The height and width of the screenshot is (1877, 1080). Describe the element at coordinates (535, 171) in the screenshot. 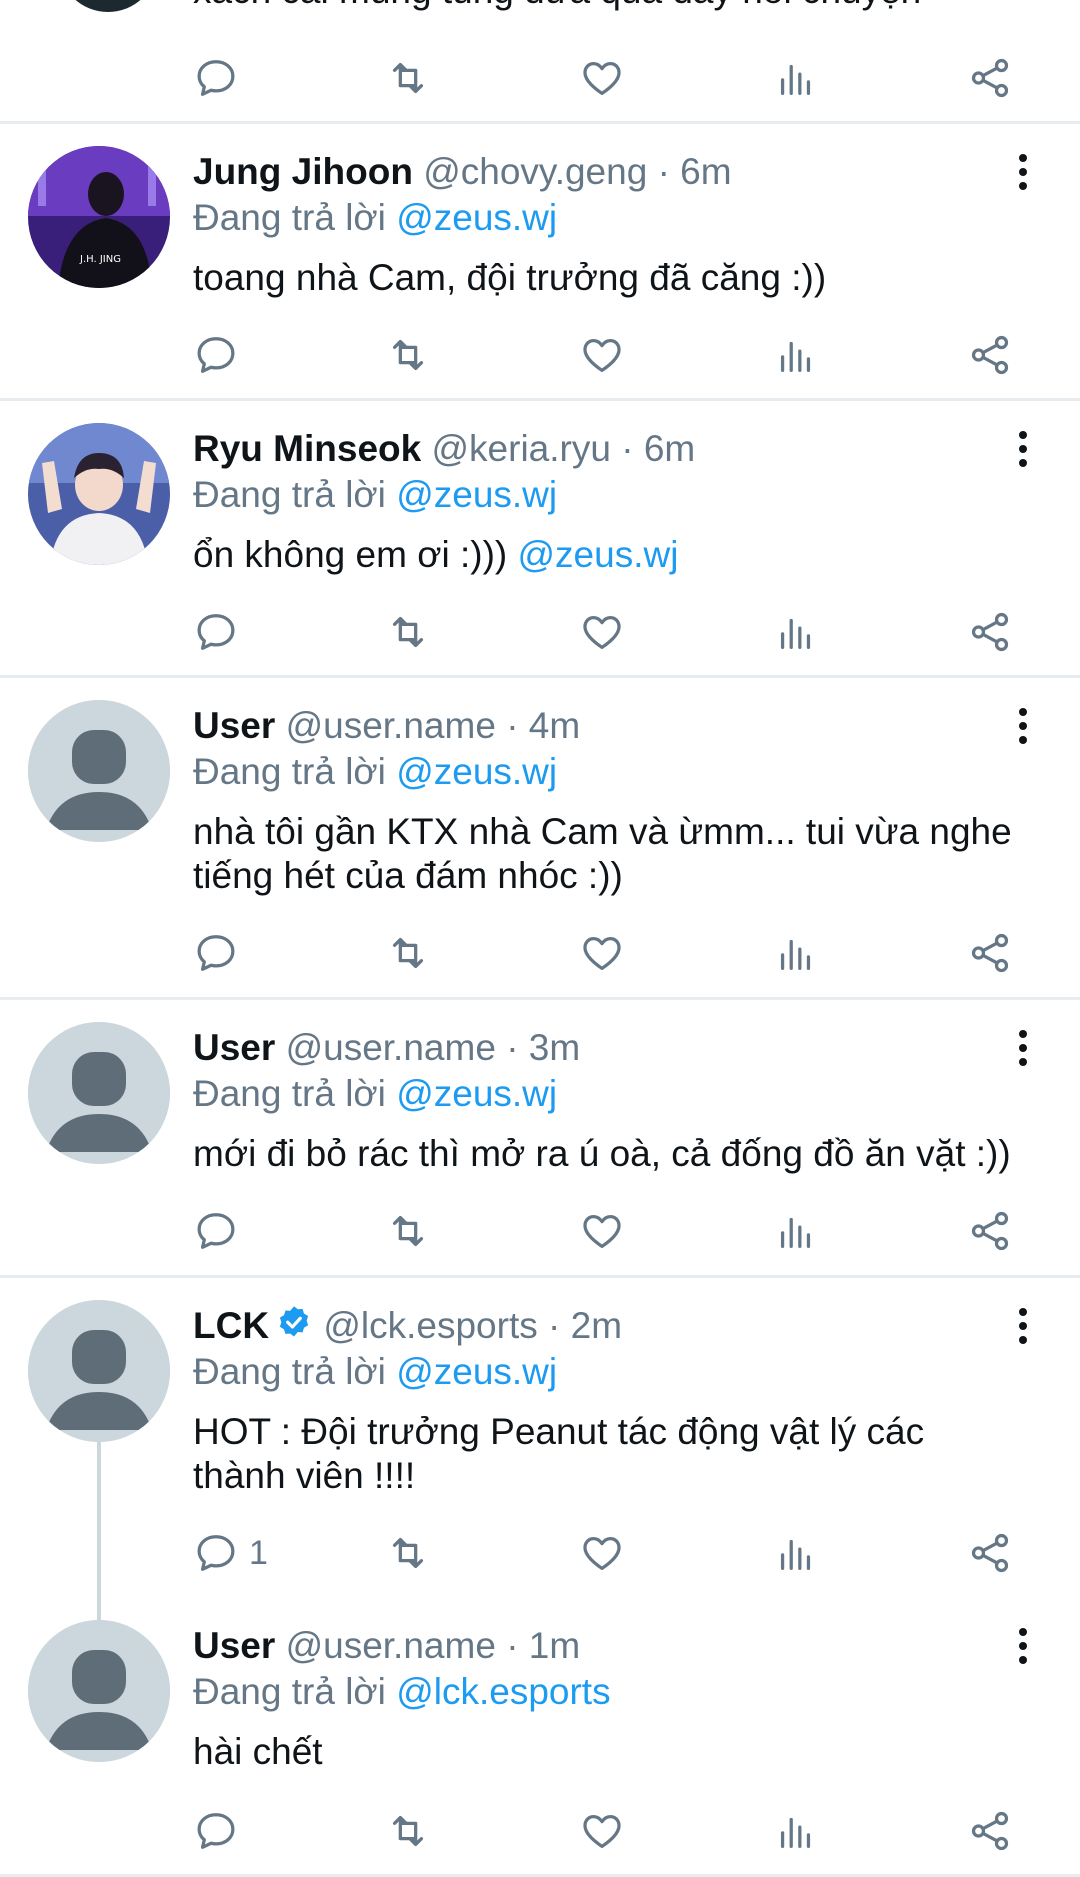

I see `handle: @chovy.geng` at that location.